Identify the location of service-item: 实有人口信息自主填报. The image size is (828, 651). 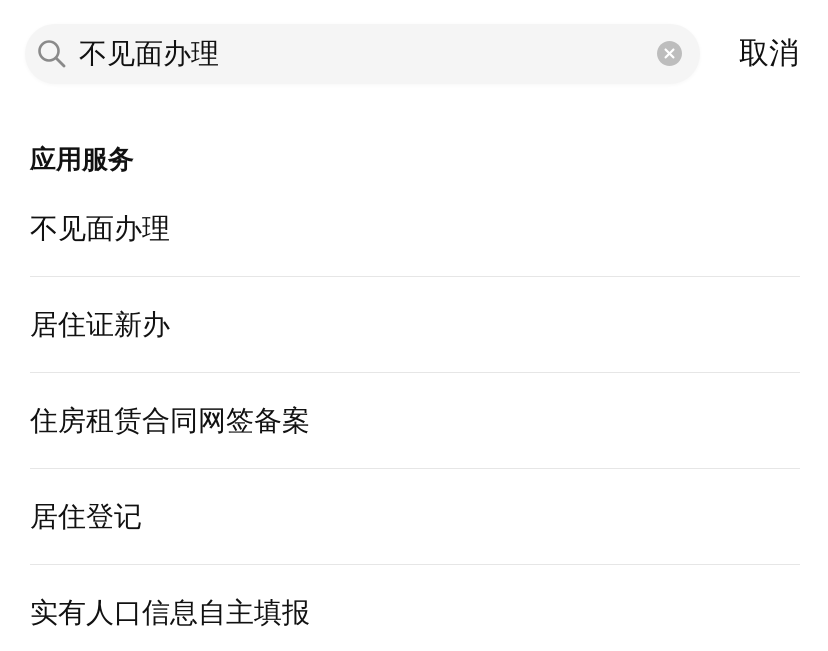
(170, 613).